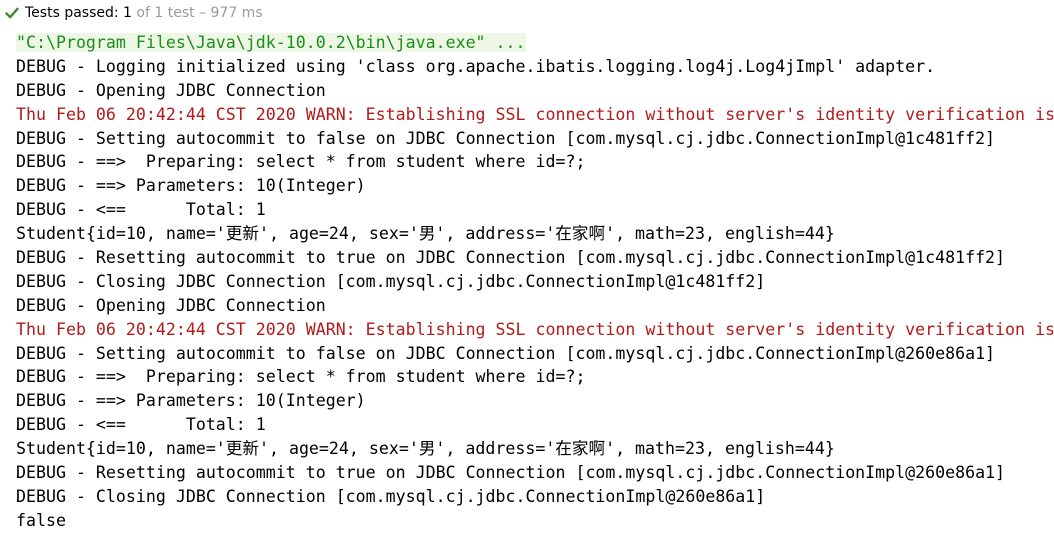  Describe the element at coordinates (527, 13) in the screenshot. I see `test-status-bar: Tests passed: 1 of 1 test – 977 ms` at that location.